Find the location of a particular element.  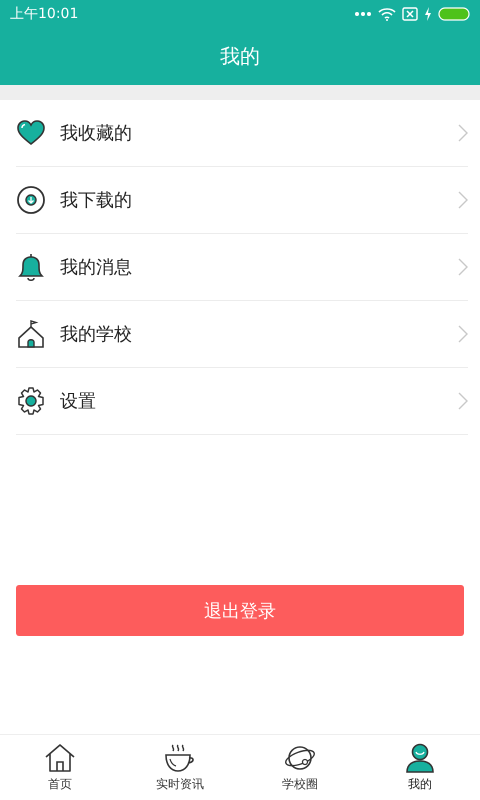

nav-tab: 我的 is located at coordinates (420, 767).